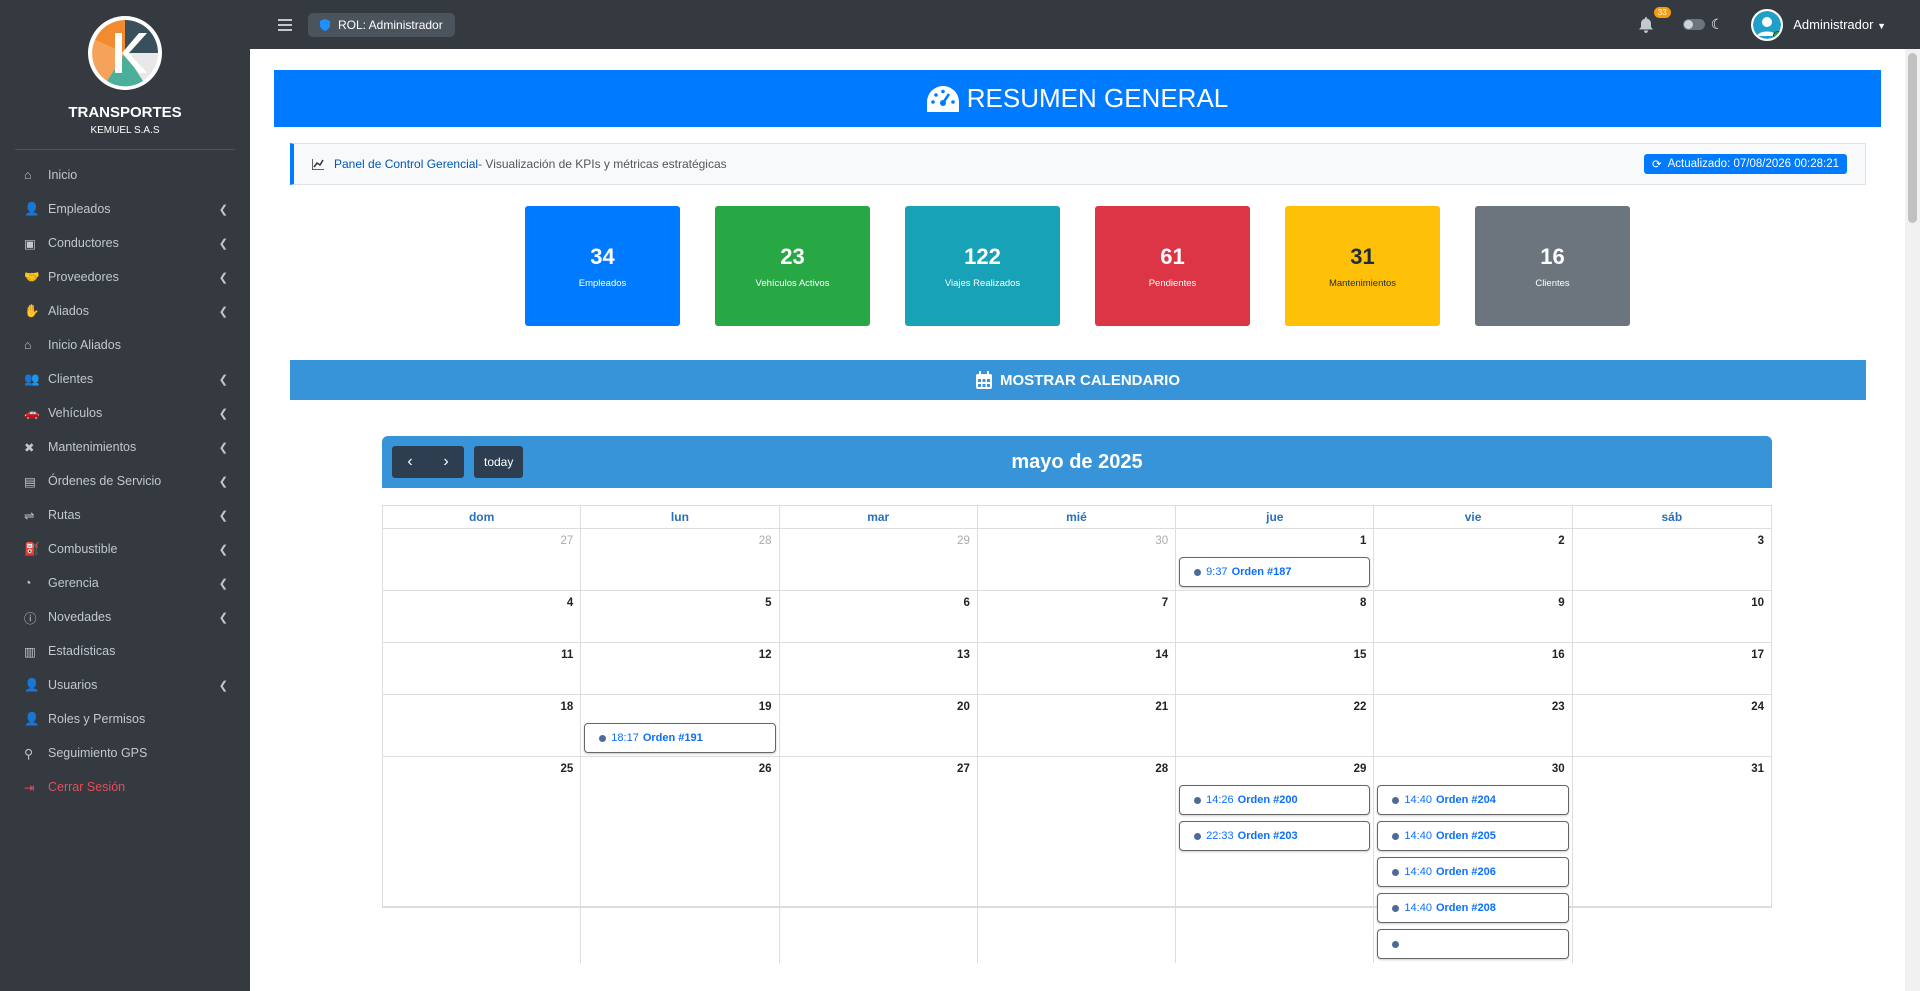 Image resolution: width=1920 pixels, height=991 pixels. I want to click on sidebar-item: ⌂ Inicio Aliados, so click(125, 345).